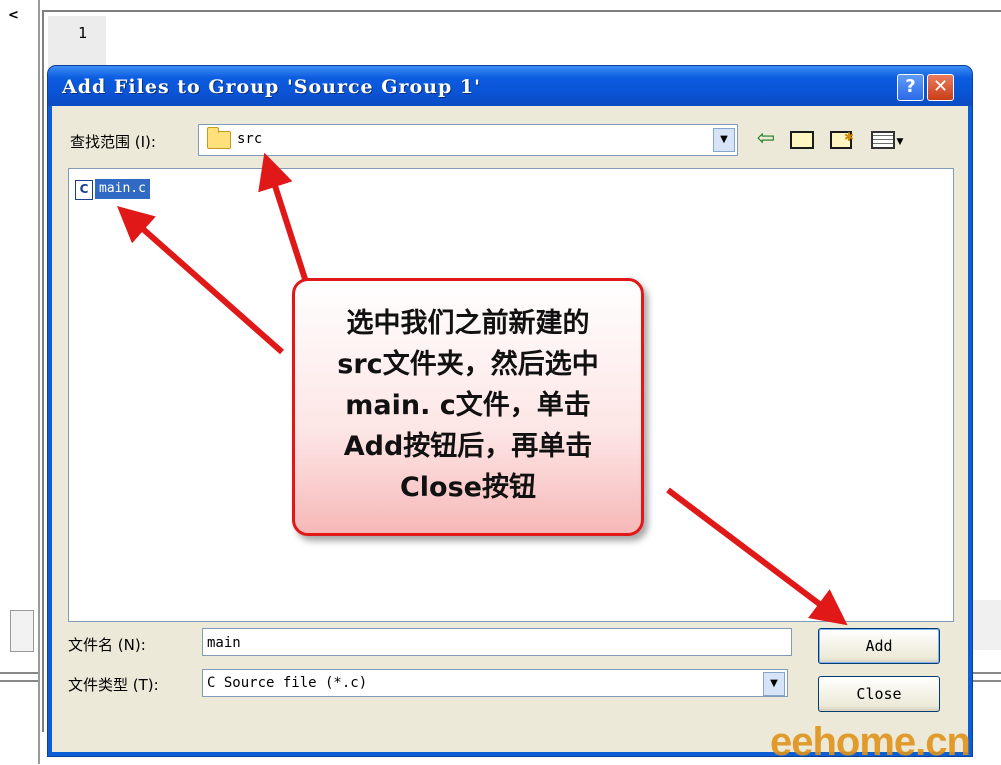 The image size is (1001, 765). I want to click on panel-divider, so click(19, 677).